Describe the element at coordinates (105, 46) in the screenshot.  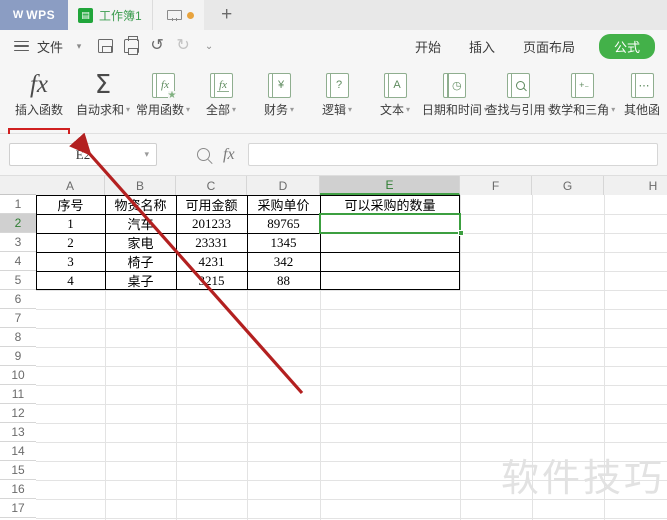
I see `save-icon` at that location.